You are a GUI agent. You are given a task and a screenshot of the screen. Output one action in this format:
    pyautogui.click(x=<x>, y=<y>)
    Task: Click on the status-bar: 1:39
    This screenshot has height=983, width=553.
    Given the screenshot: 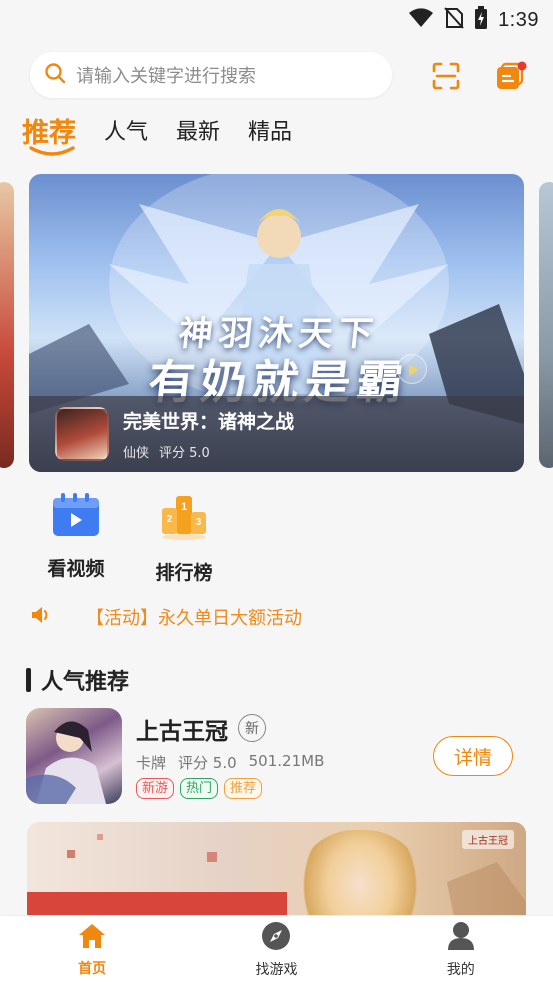 What is the action you would take?
    pyautogui.click(x=276, y=20)
    